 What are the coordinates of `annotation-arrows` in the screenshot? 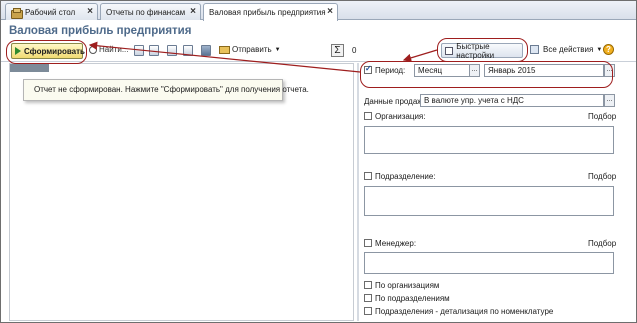 It's located at (263, 57).